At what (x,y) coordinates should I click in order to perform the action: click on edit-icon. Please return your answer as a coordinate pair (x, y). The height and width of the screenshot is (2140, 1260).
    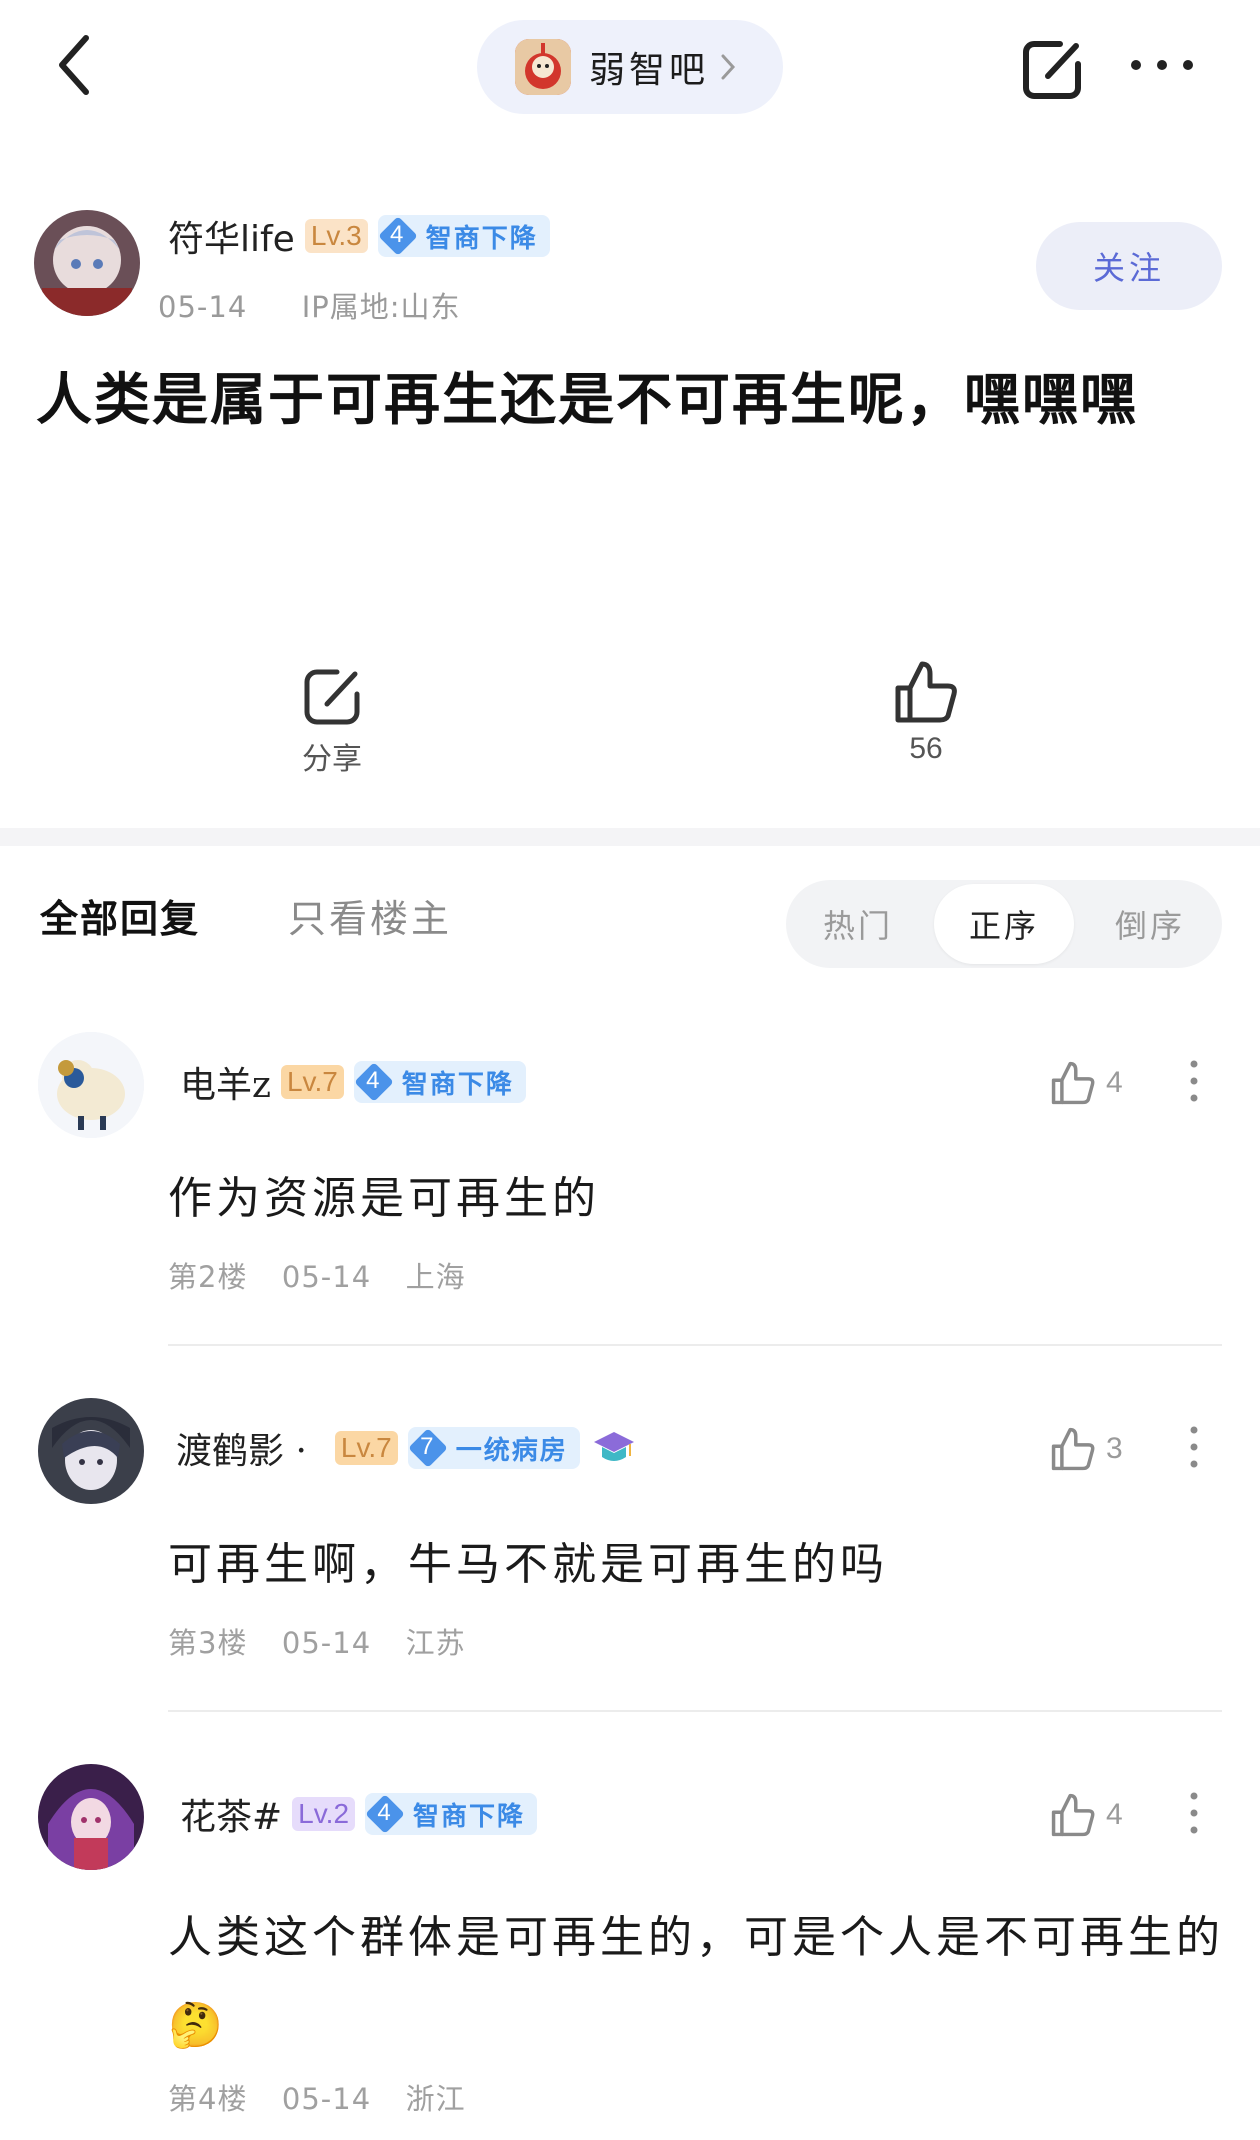
    Looking at the image, I should click on (1052, 70).